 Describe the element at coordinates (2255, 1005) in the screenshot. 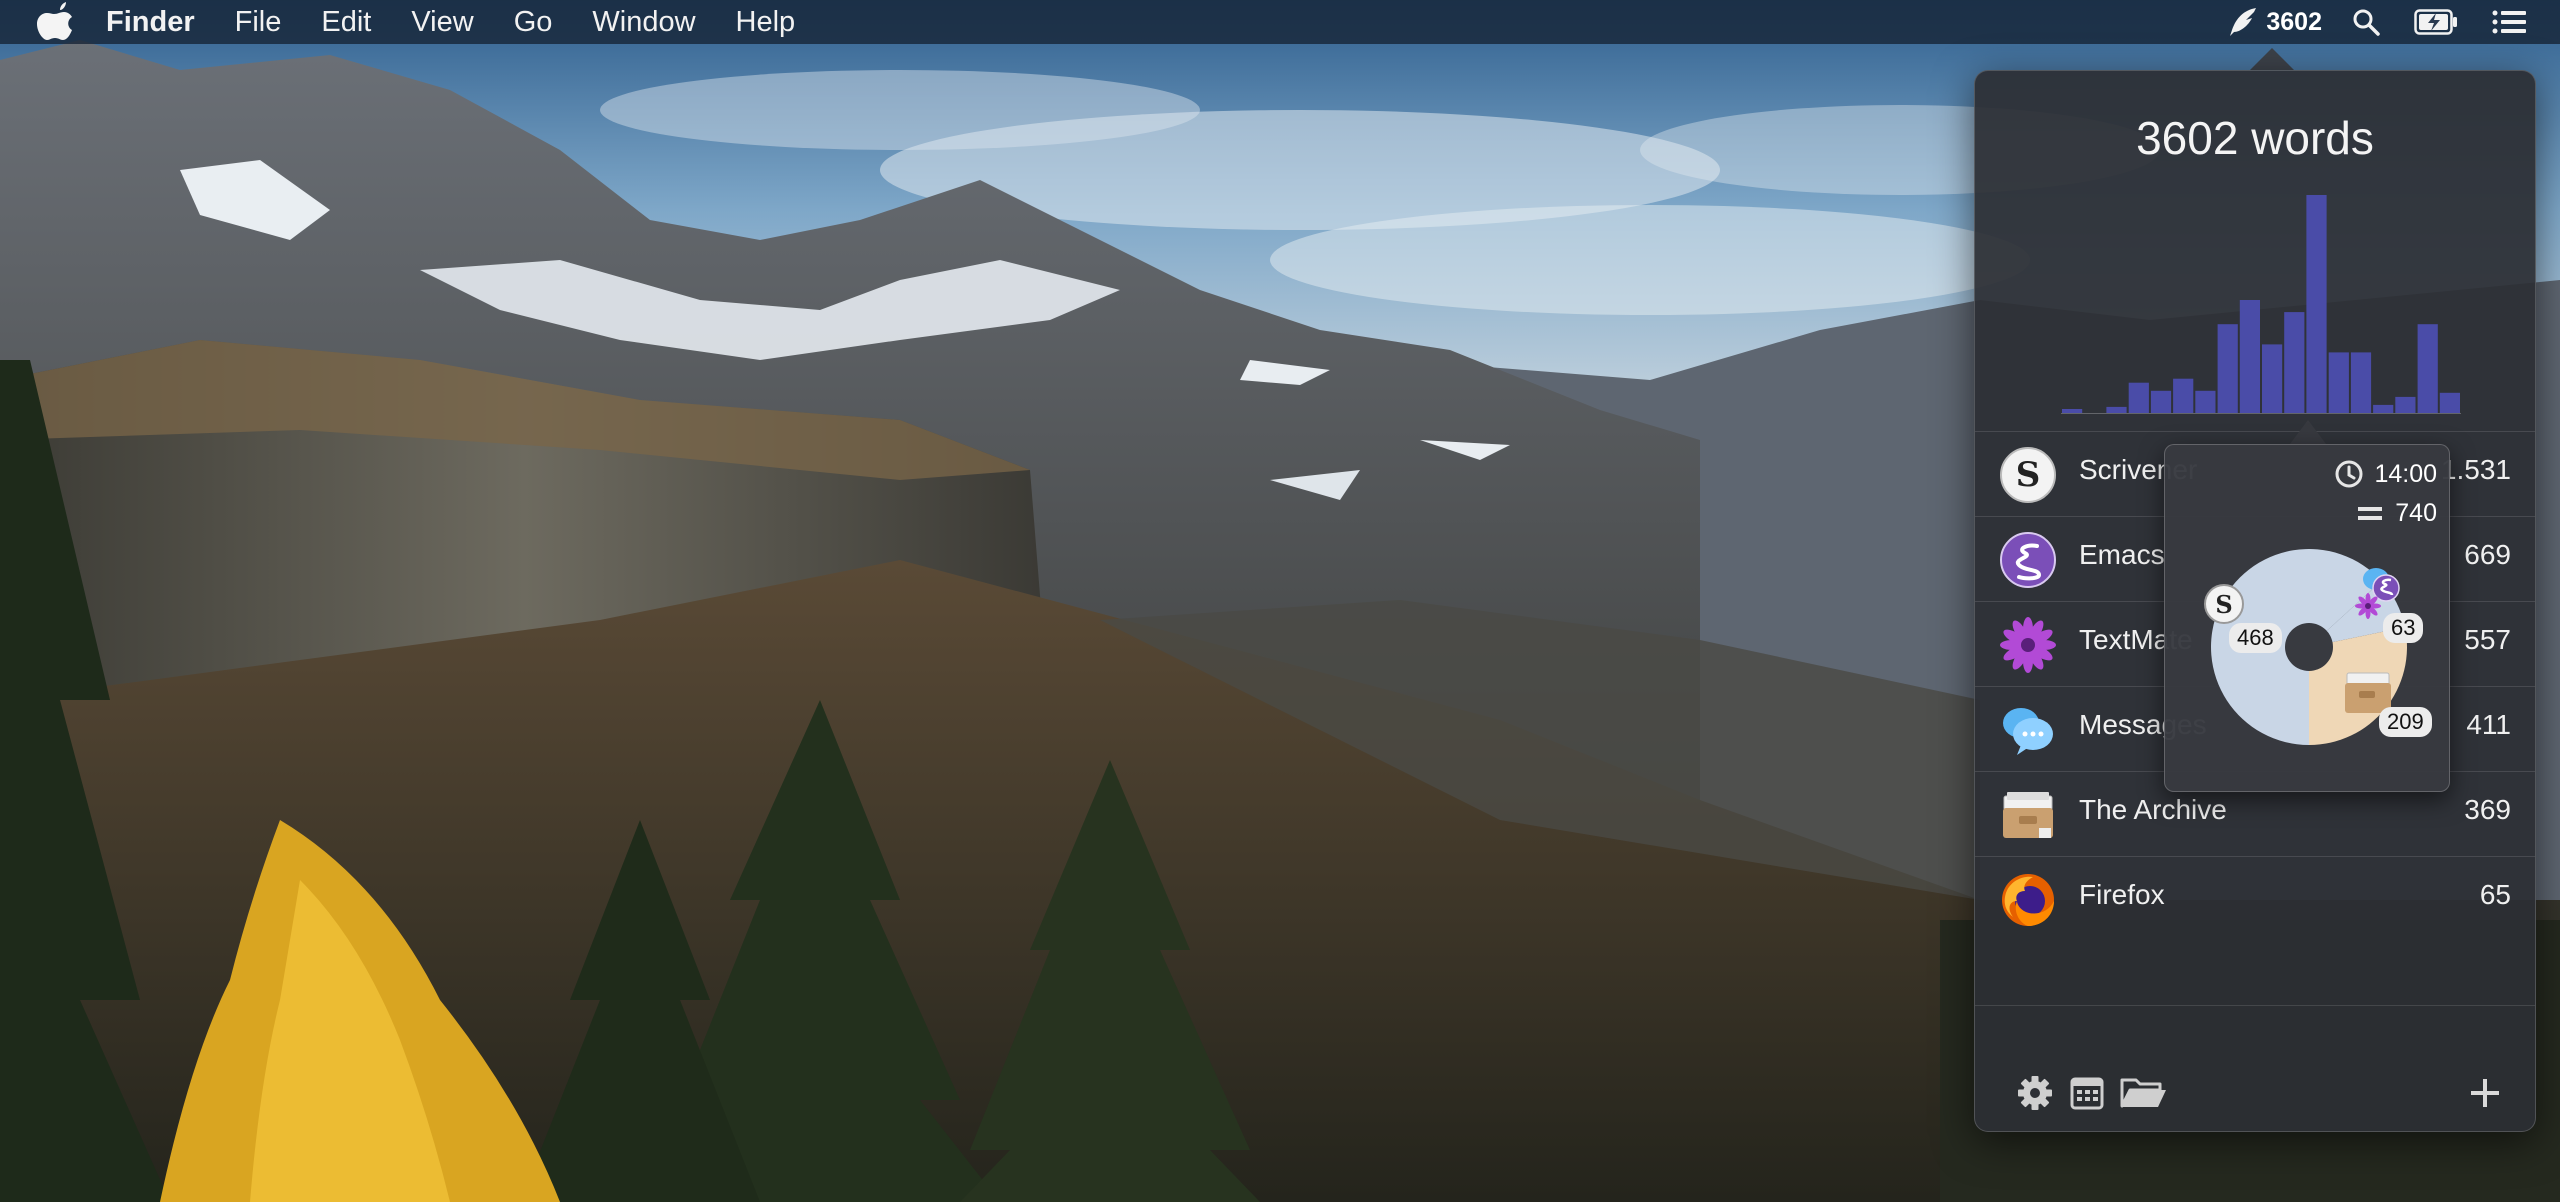

I see `list-divider` at that location.